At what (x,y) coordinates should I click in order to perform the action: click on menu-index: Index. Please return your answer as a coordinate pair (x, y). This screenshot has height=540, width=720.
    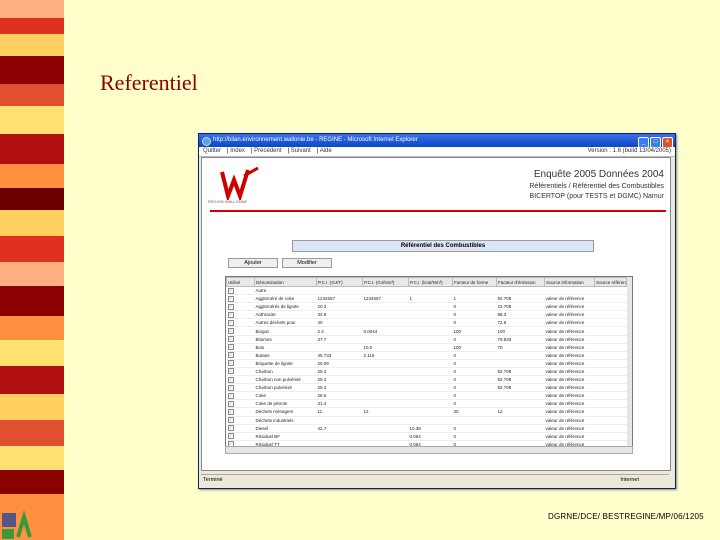
    Looking at the image, I should click on (237, 151).